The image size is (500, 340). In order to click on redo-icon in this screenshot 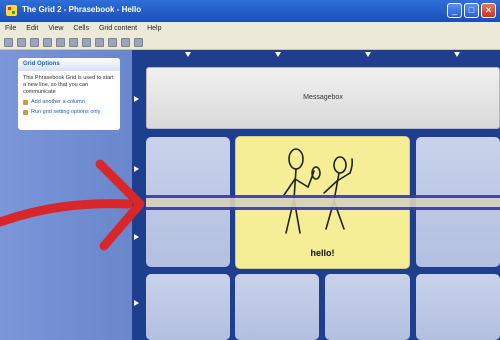, I will do `click(99, 42)`.